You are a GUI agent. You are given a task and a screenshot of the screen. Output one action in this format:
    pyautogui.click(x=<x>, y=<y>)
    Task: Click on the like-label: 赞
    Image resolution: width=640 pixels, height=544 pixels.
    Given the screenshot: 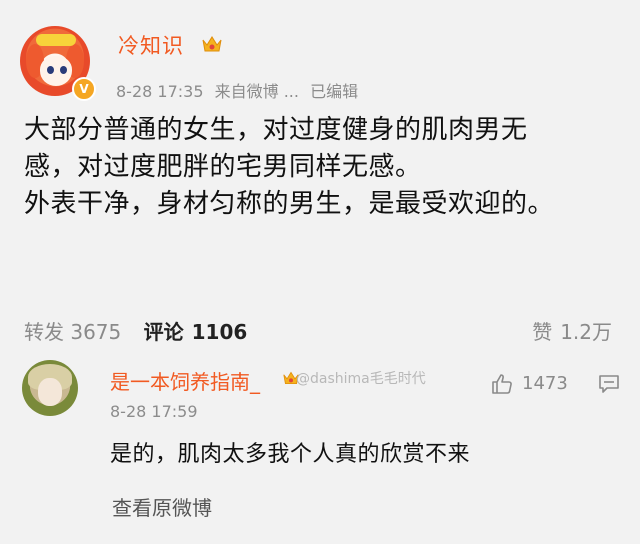 What is the action you would take?
    pyautogui.click(x=542, y=332)
    